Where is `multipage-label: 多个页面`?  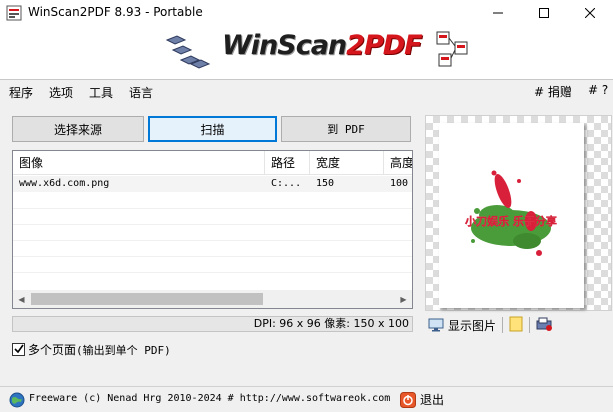 multipage-label: 多个页面 is located at coordinates (52, 349).